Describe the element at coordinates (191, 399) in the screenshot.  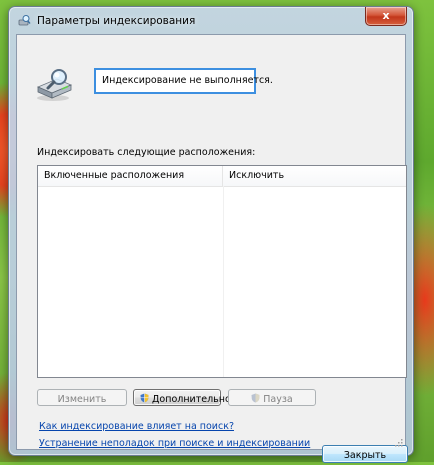
I see `advanced-button-label: Дополнительно` at that location.